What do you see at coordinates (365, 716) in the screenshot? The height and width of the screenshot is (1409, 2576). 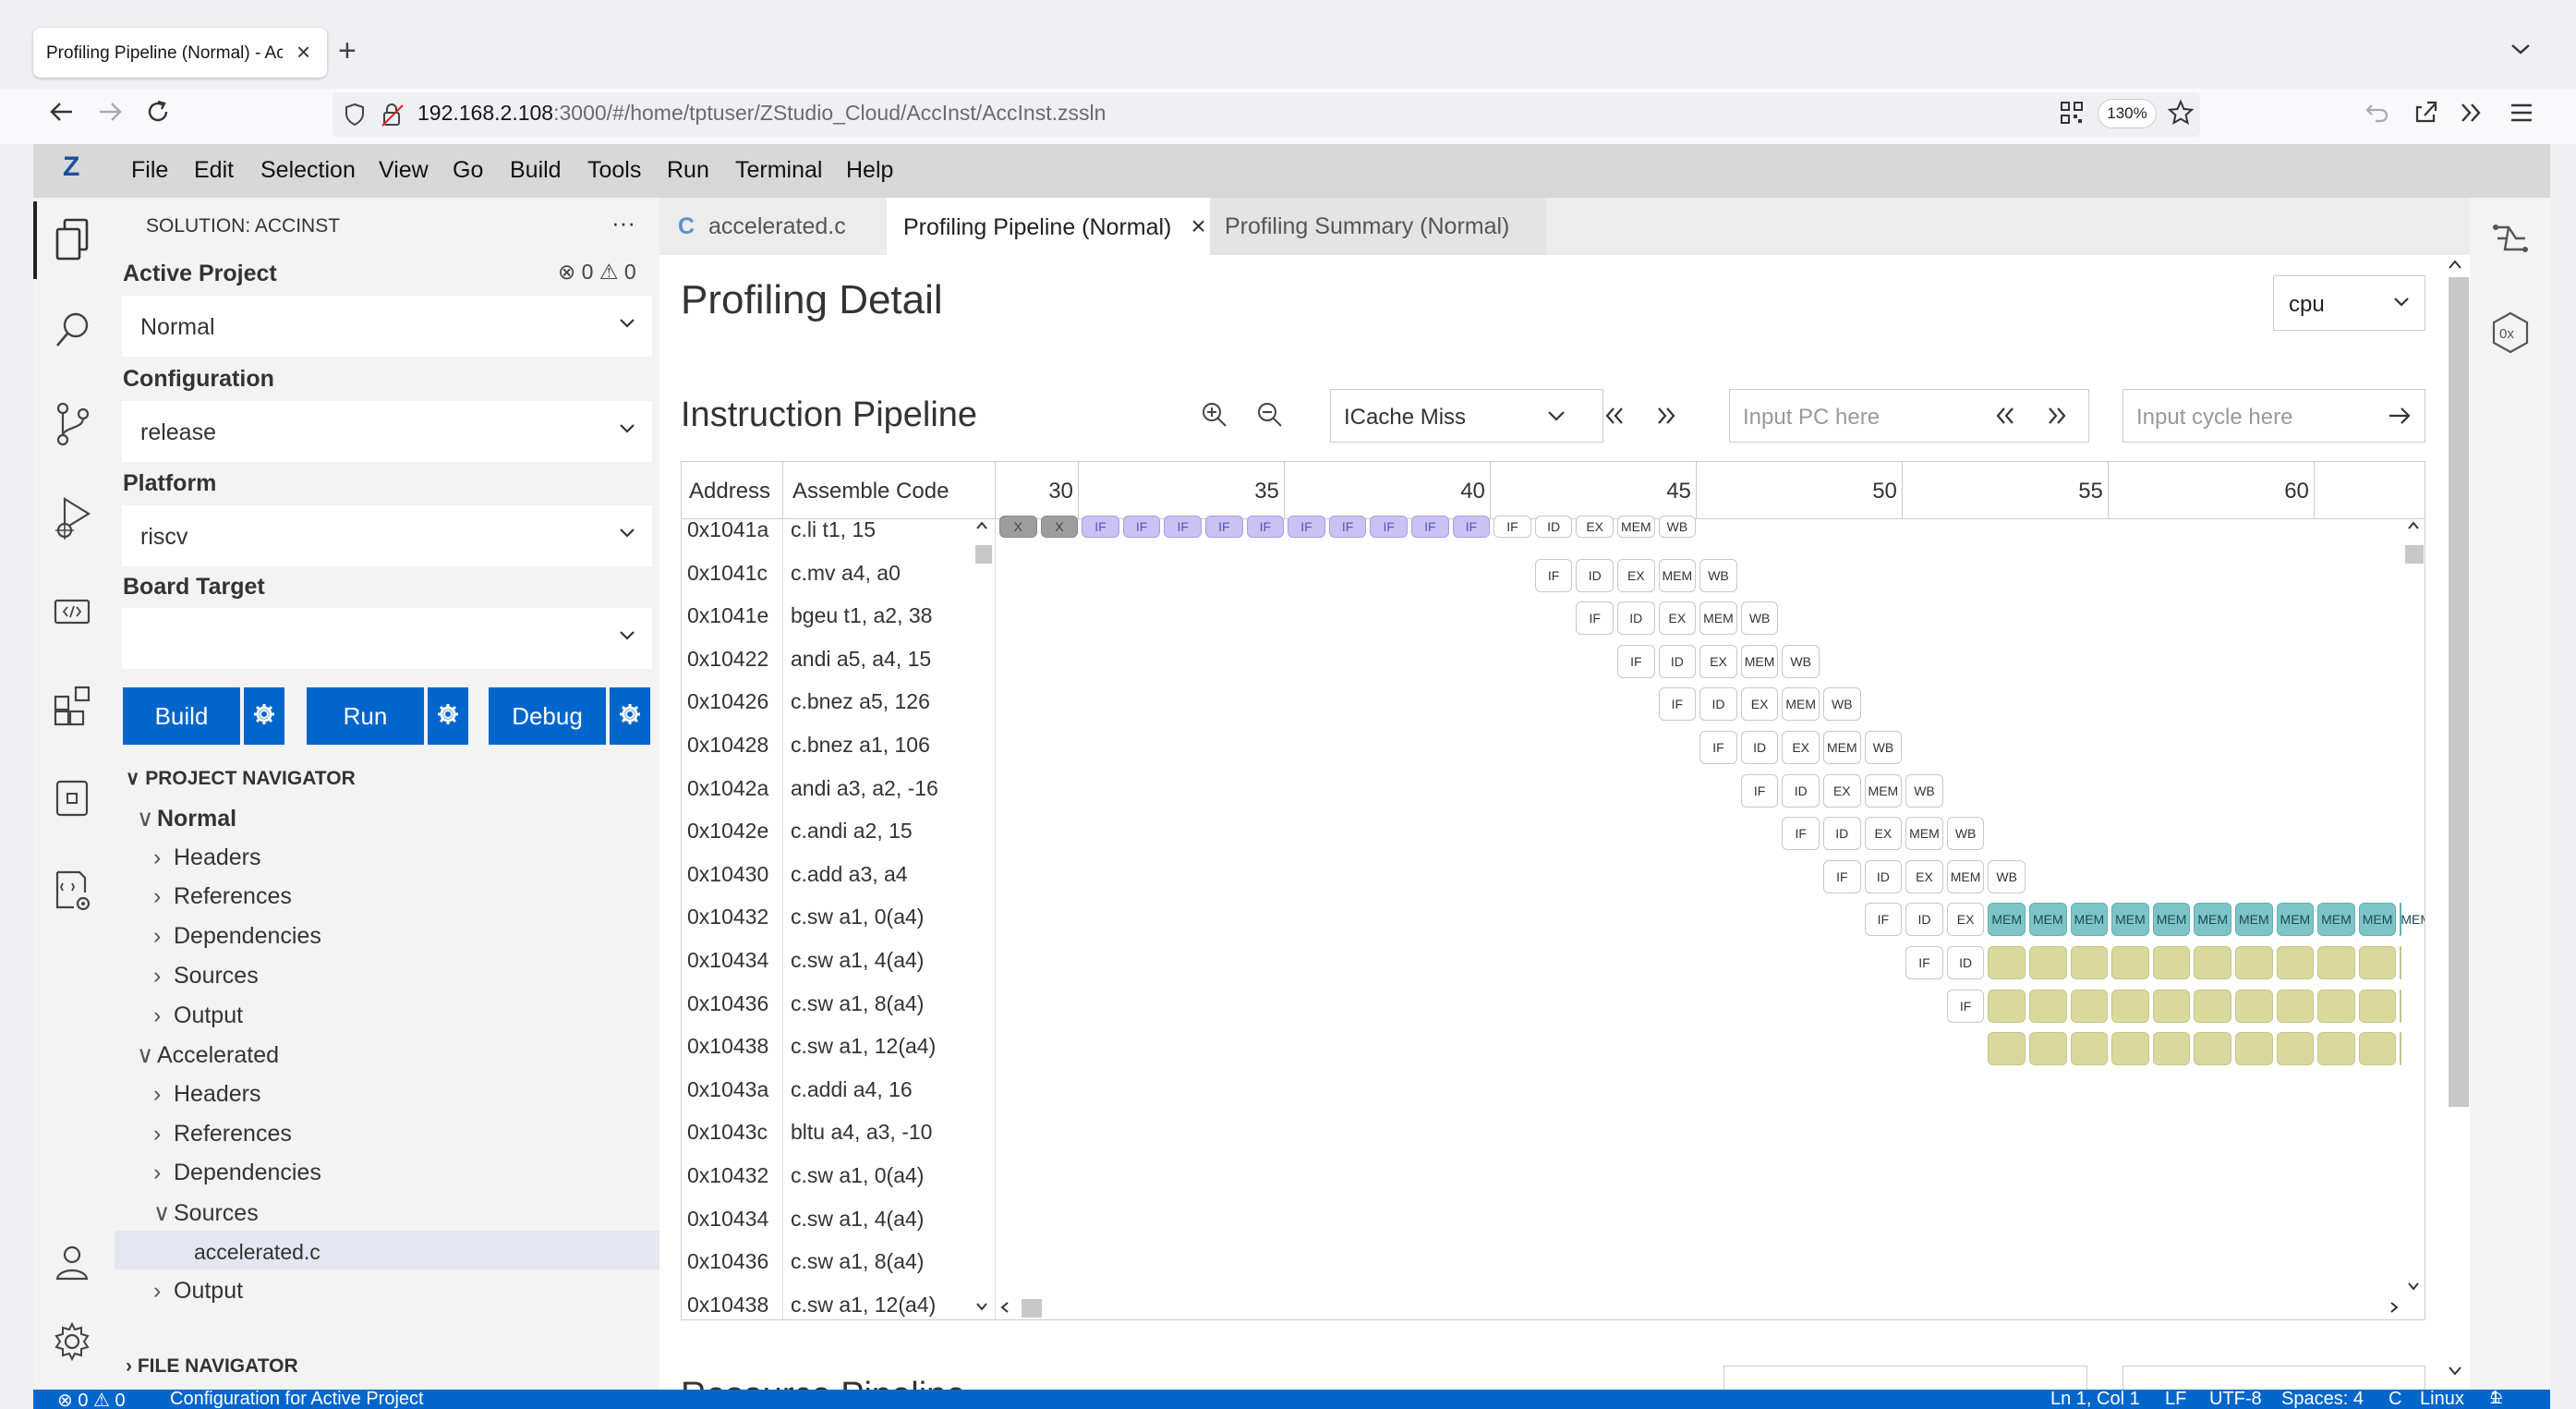 I see `run-button: Run` at bounding box center [365, 716].